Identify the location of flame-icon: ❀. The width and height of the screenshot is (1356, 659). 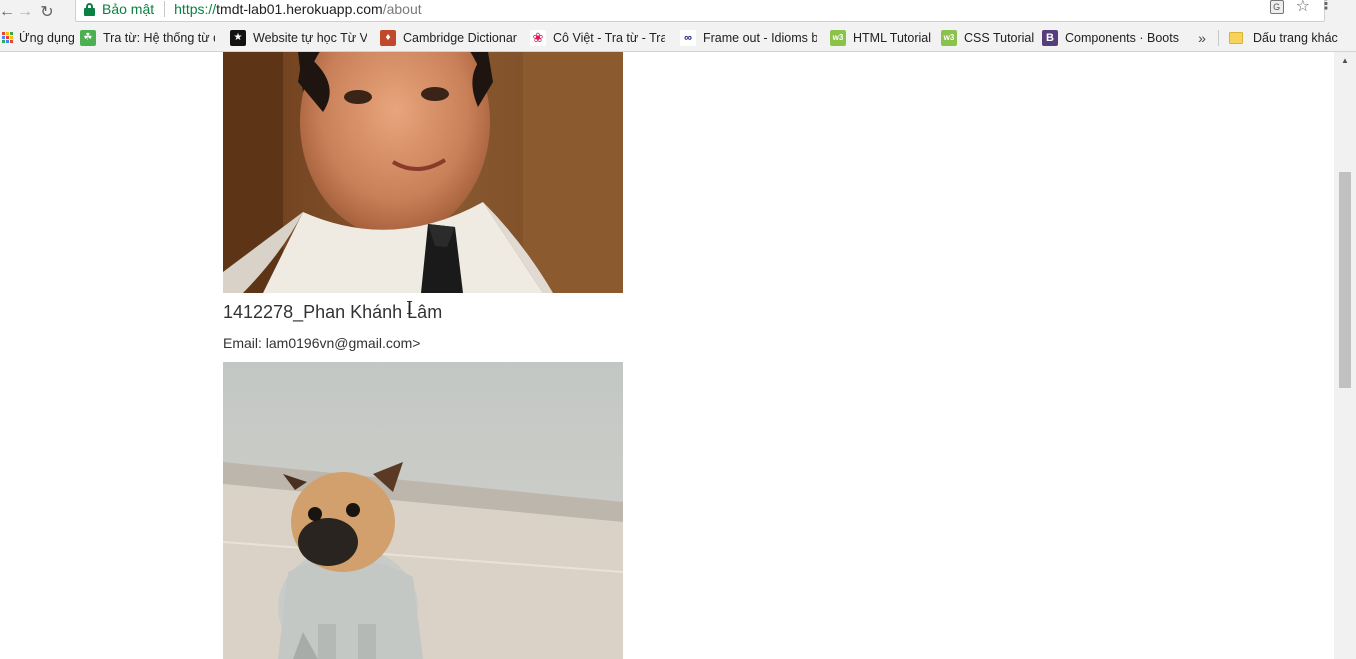
(538, 37).